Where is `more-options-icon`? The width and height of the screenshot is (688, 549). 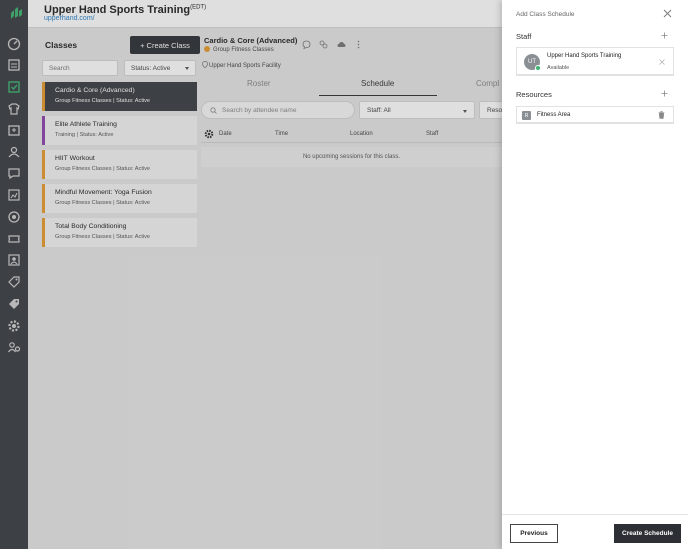
more-options-icon is located at coordinates (358, 44).